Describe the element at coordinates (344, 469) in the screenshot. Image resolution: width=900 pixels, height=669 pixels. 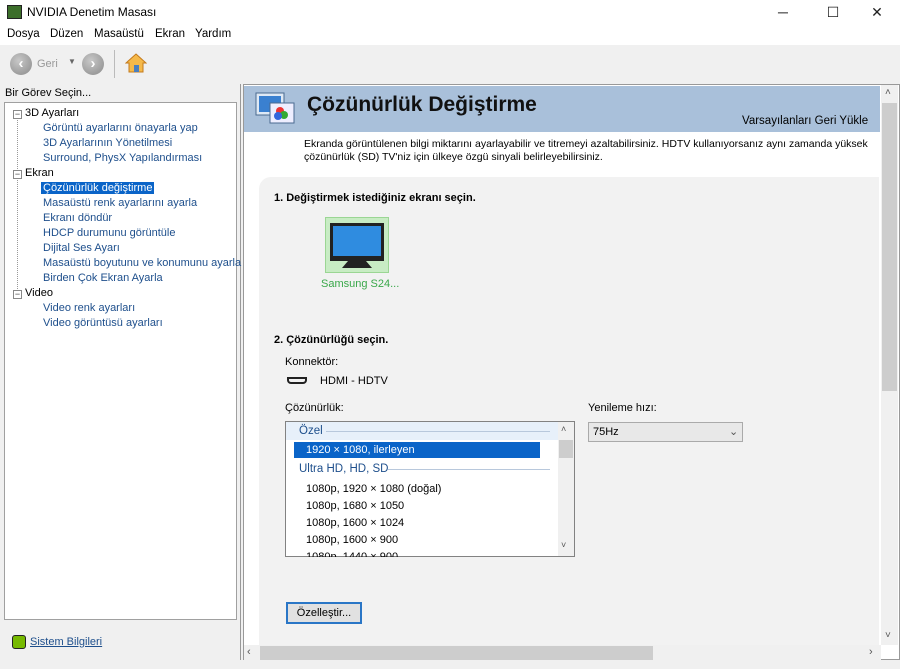
I see `group-header-standard: Ultra HD, HD, SD` at that location.